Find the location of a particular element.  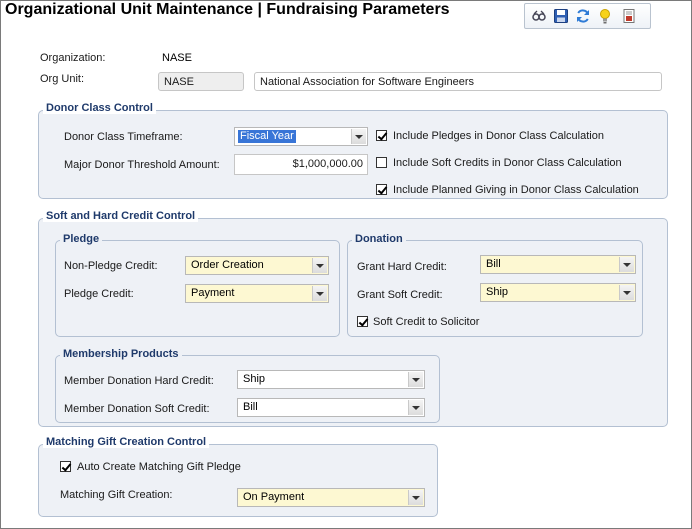

donor-class-timeframe-label: Donor Class Timeframe: is located at coordinates (123, 137).